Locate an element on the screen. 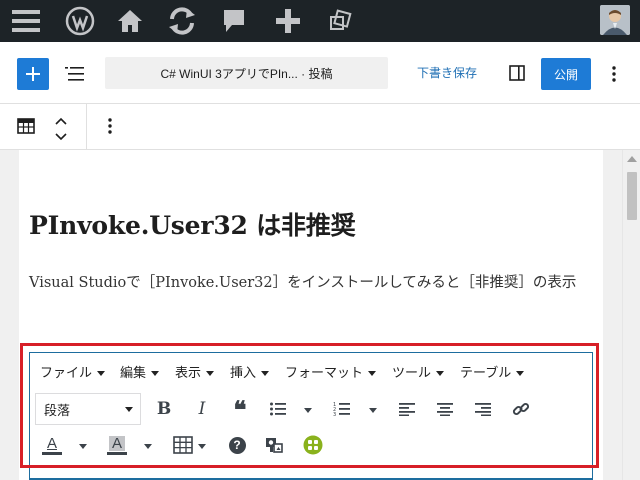 The image size is (640, 480). menu-icon is located at coordinates (26, 21).